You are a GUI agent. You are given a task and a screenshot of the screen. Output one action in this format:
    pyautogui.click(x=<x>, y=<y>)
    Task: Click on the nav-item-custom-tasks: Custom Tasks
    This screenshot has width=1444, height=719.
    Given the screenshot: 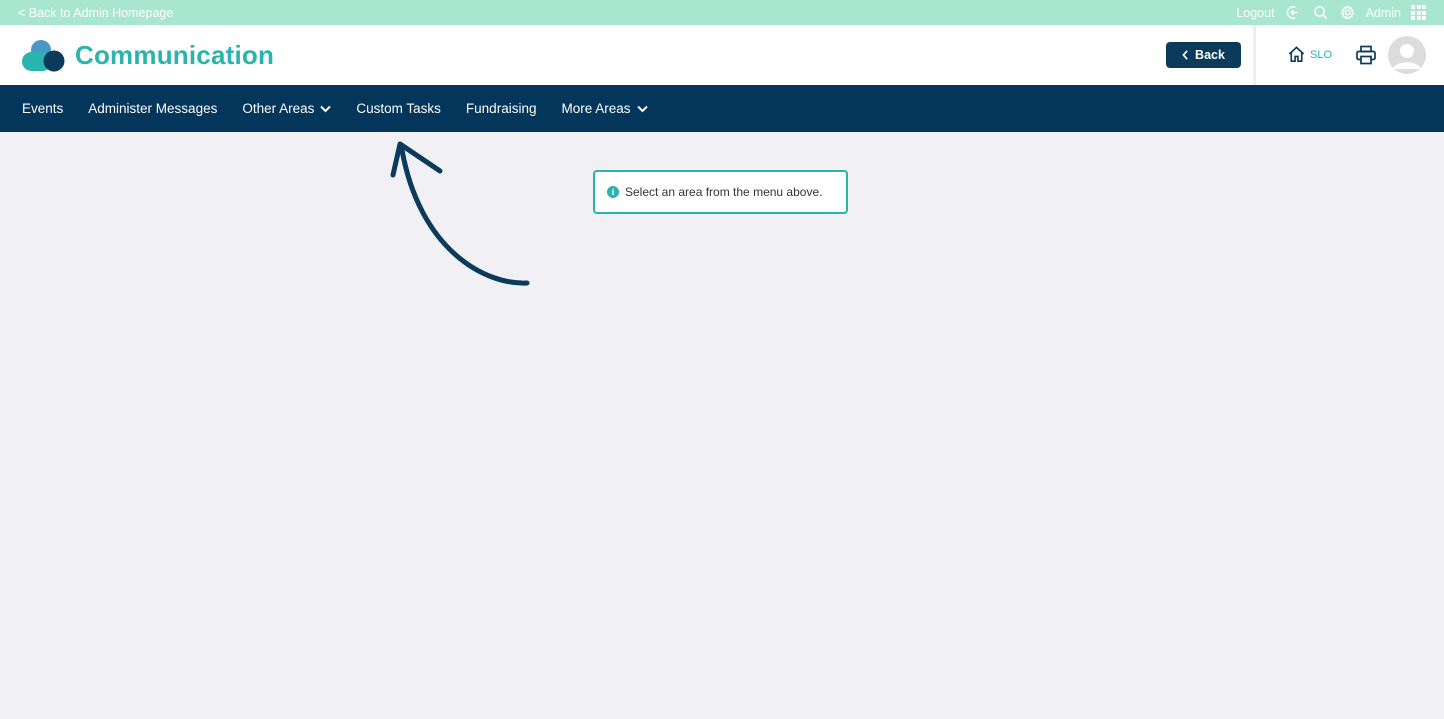 What is the action you would take?
    pyautogui.click(x=398, y=108)
    